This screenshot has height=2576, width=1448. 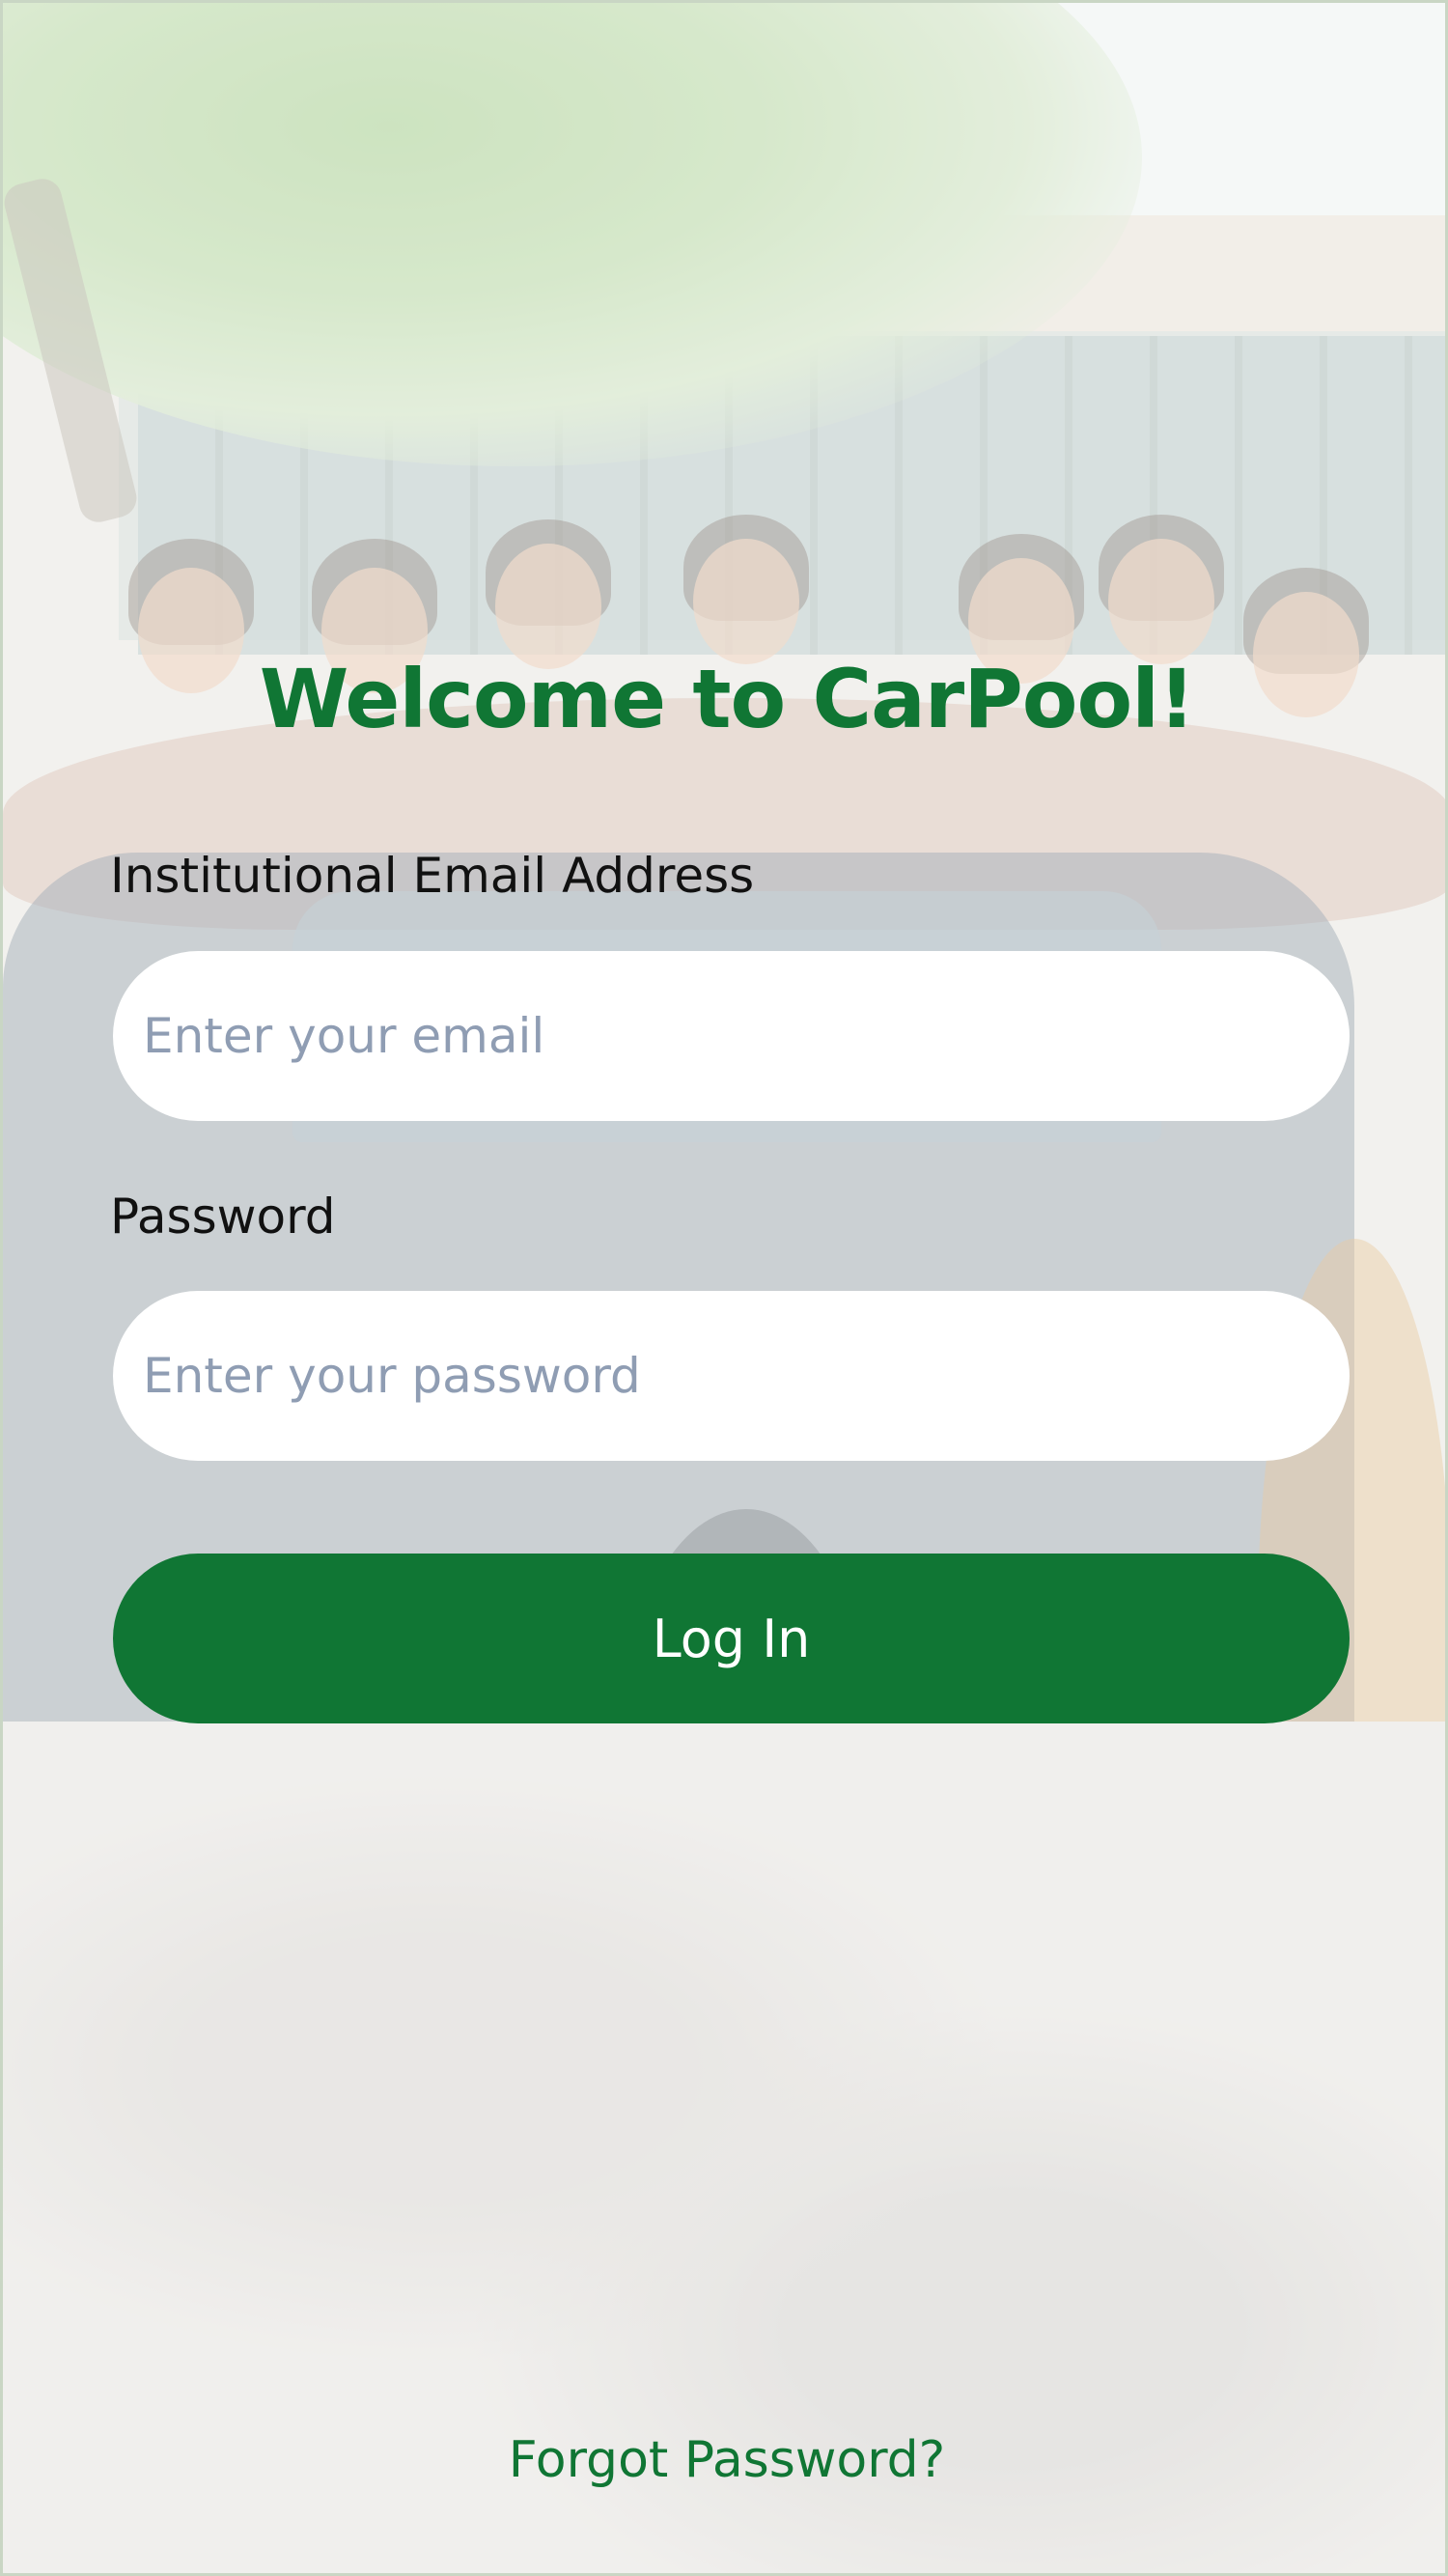 I want to click on email-label: Institutional Email Address, so click(x=433, y=876).